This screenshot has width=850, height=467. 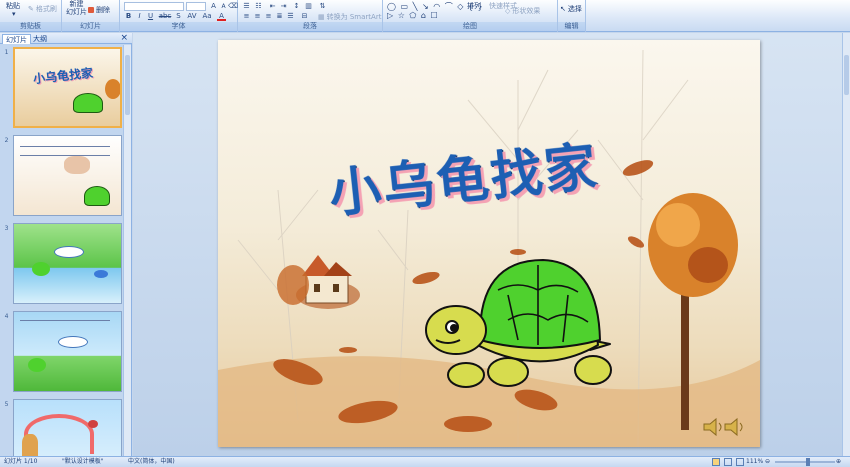 I want to click on zoom-in-icon: ⊕, so click(x=838, y=462).